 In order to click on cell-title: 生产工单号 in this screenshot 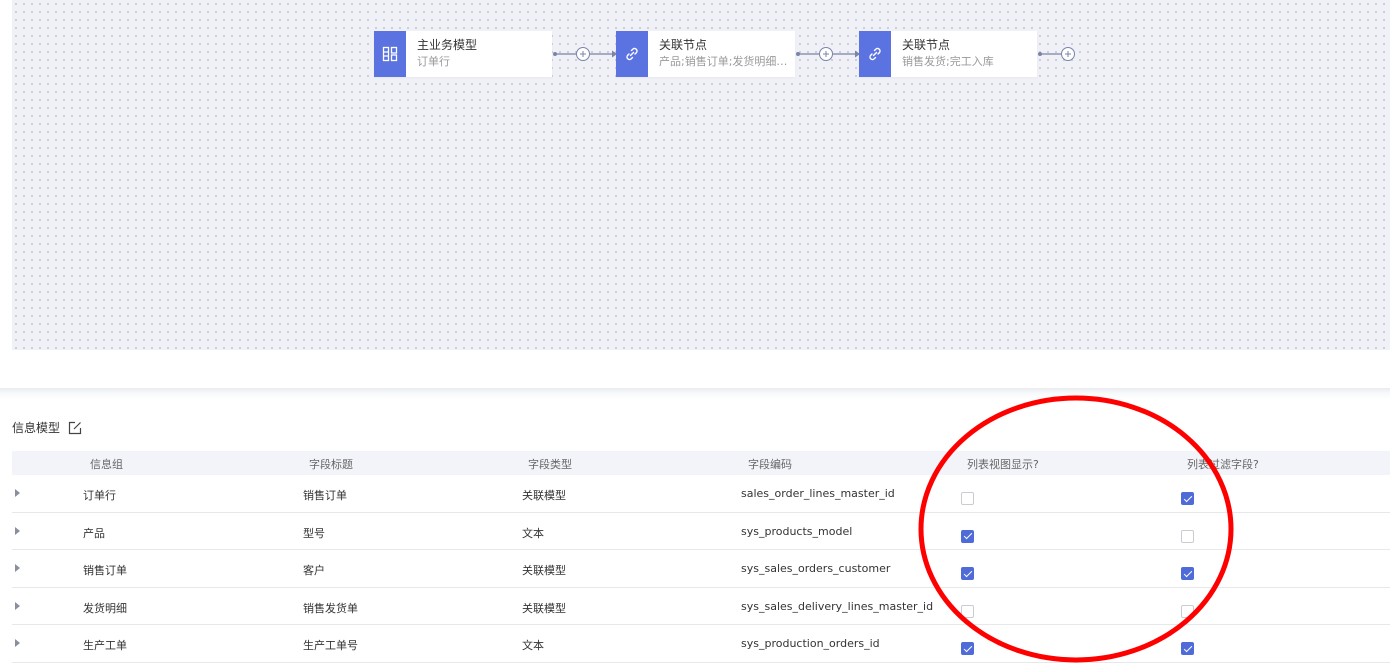, I will do `click(330, 645)`.